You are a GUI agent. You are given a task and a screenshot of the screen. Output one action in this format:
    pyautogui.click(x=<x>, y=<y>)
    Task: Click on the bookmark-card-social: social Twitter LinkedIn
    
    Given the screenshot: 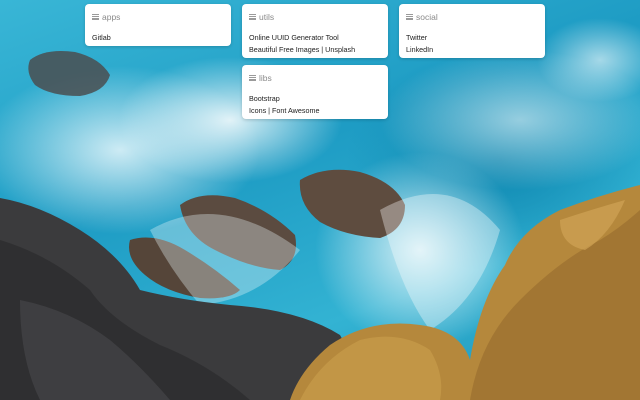 What is the action you would take?
    pyautogui.click(x=472, y=31)
    